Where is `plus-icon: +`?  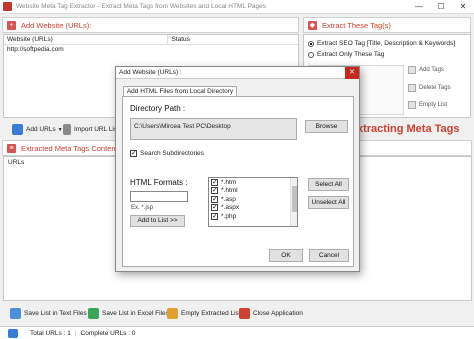 plus-icon: + is located at coordinates (11, 25).